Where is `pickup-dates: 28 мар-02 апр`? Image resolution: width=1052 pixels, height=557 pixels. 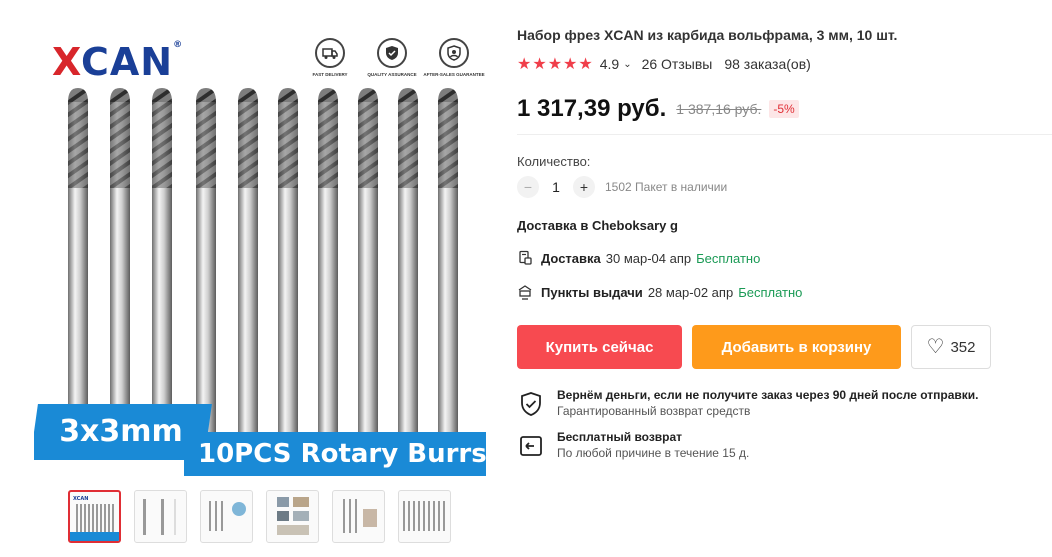 pickup-dates: 28 мар-02 апр is located at coordinates (690, 292).